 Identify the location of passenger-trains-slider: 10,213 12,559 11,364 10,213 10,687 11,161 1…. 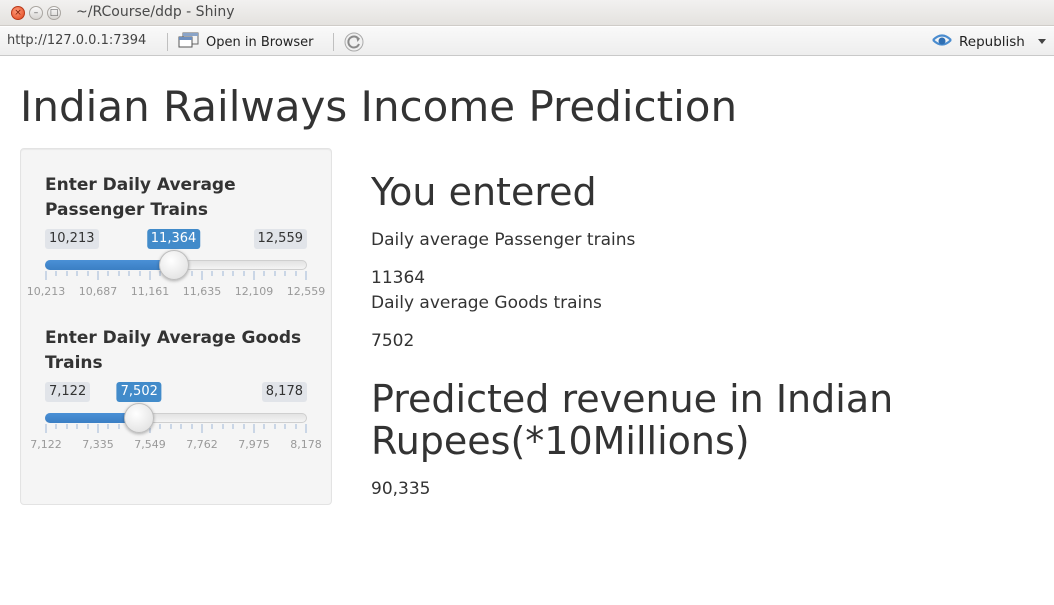
(176, 269).